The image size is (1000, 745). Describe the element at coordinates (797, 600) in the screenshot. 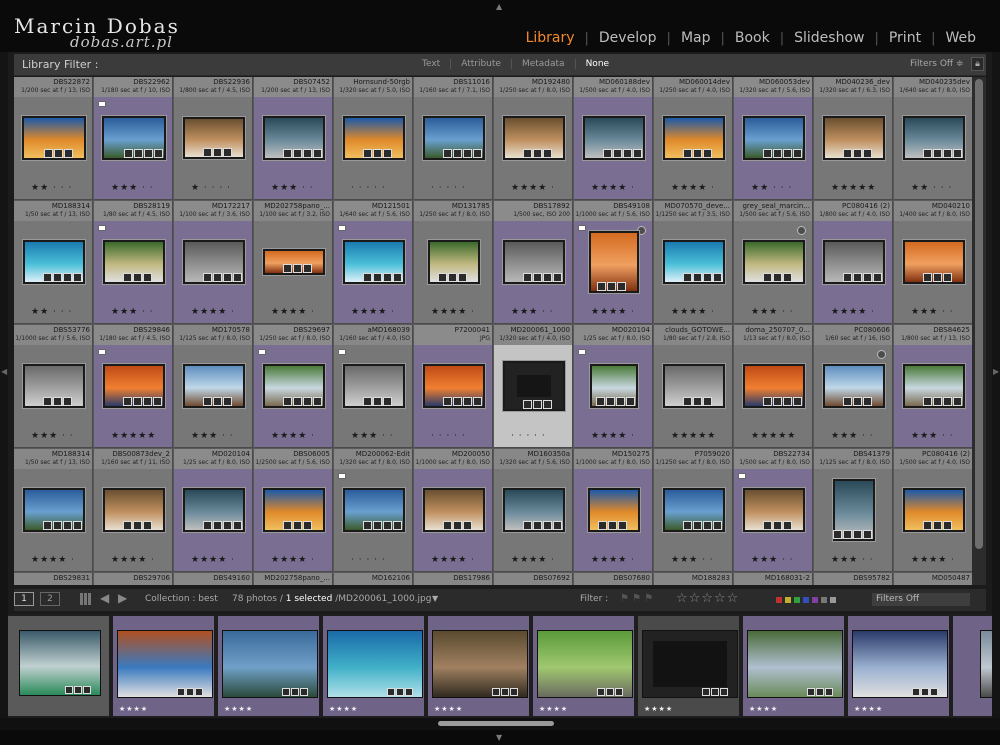

I see `color-label-green` at that location.